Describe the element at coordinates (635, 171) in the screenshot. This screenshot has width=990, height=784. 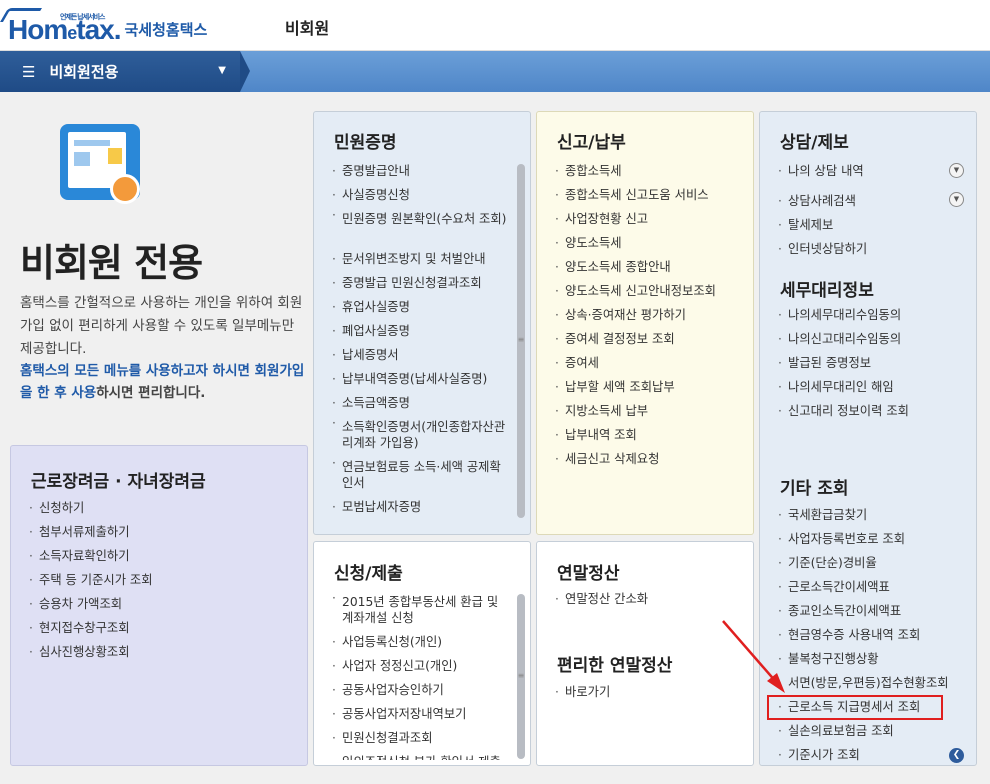
I see `list-item: 종합소득세` at that location.